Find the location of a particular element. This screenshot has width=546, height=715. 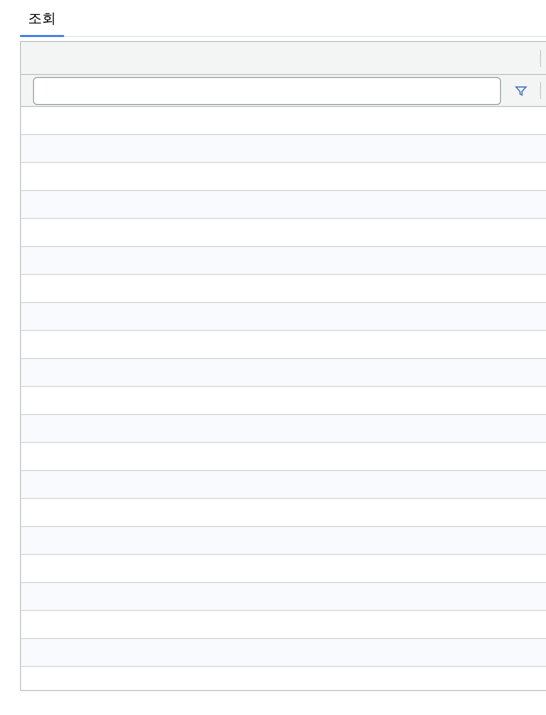

tab: 조회 is located at coordinates (42, 22).